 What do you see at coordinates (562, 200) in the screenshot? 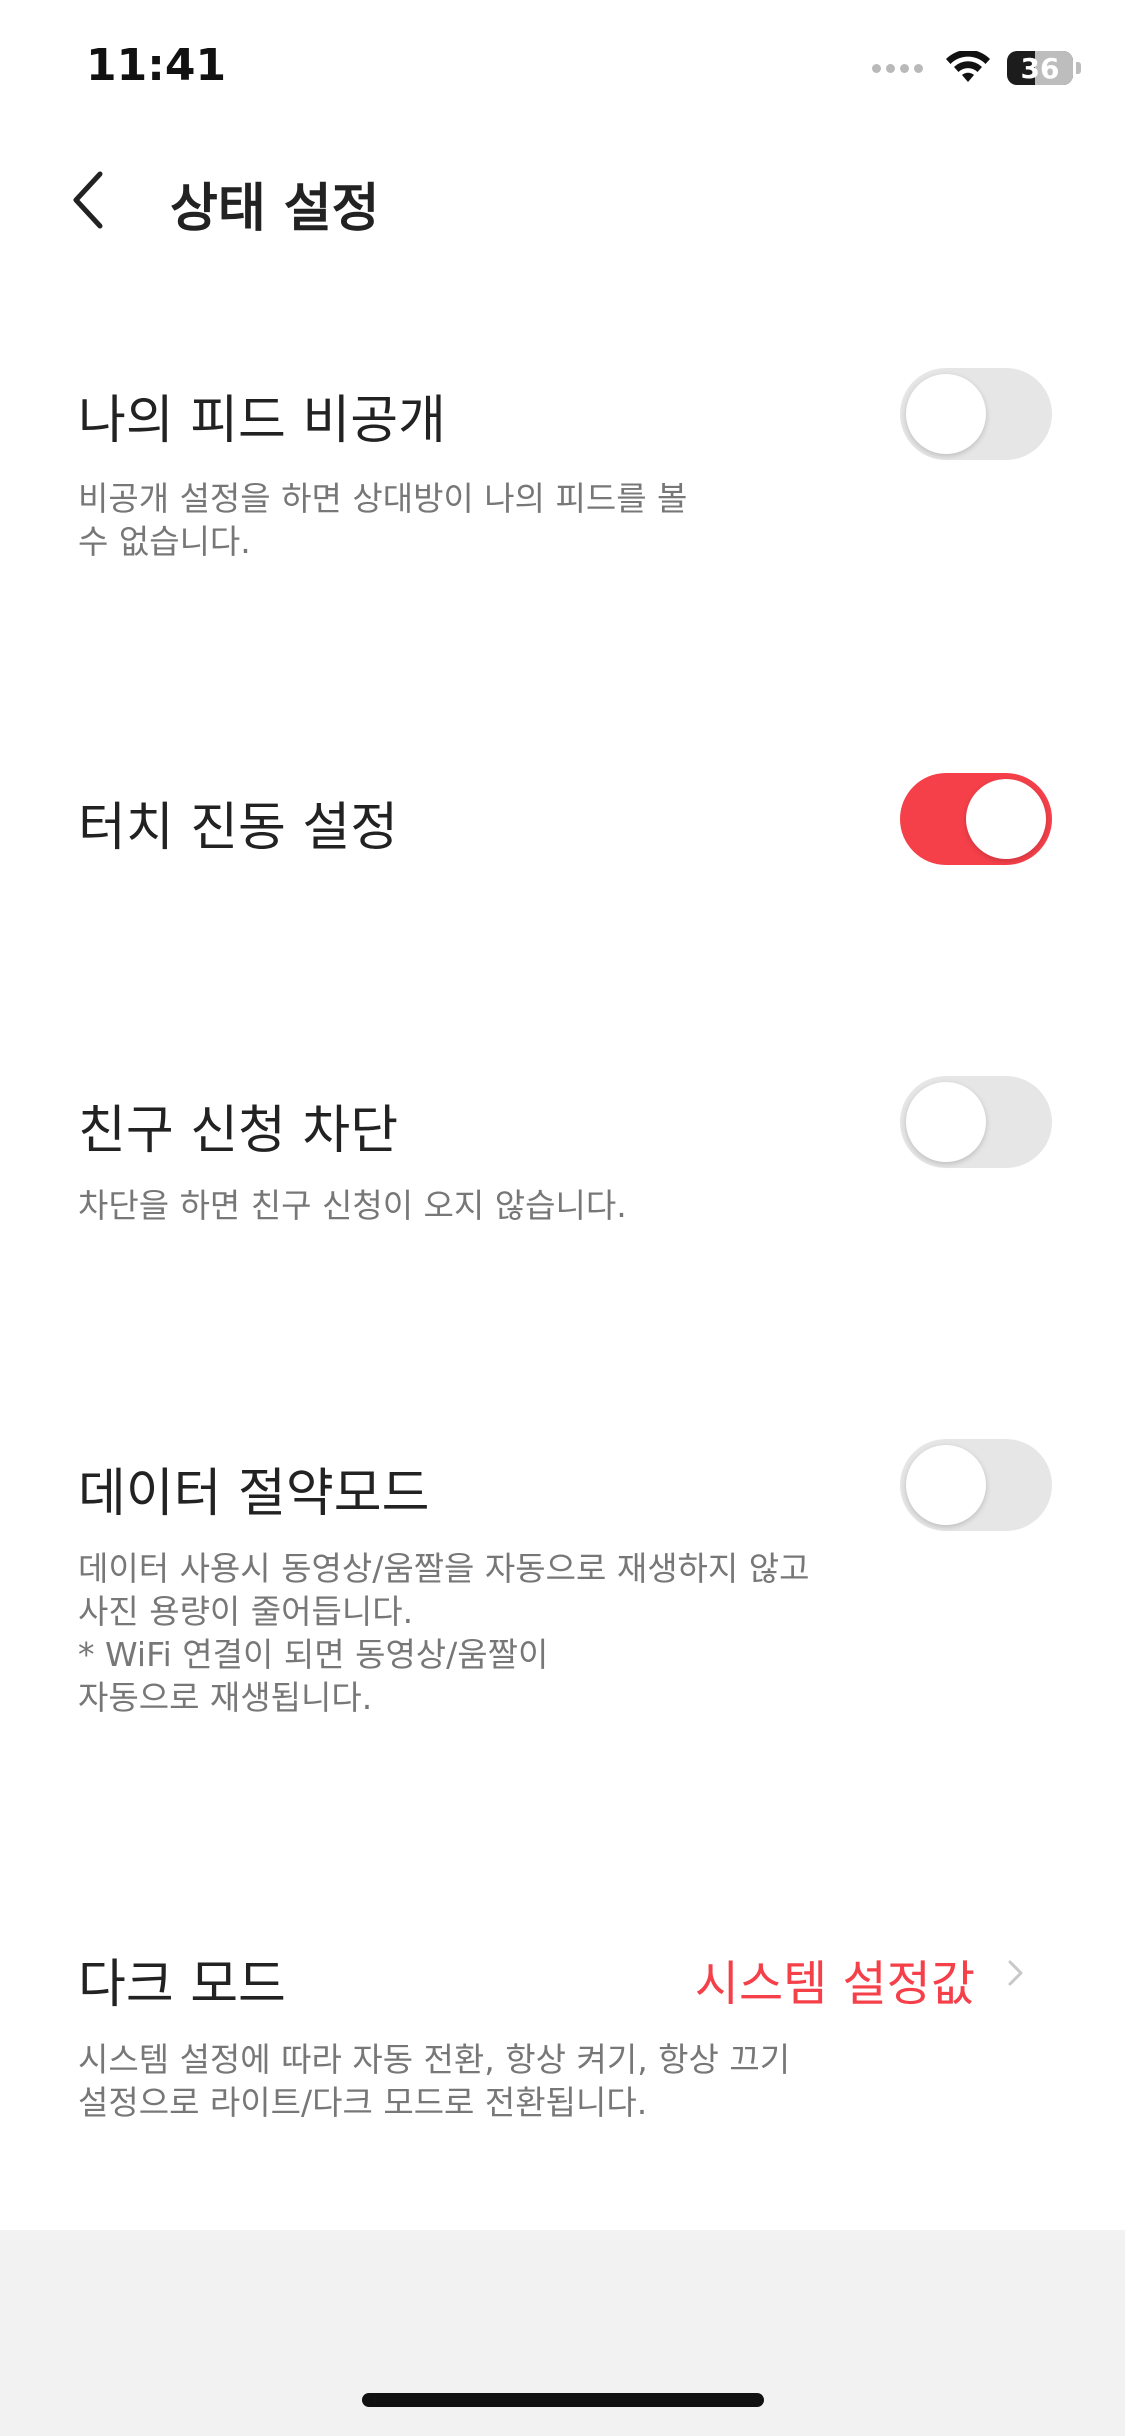
I see `header: 상태 설정` at bounding box center [562, 200].